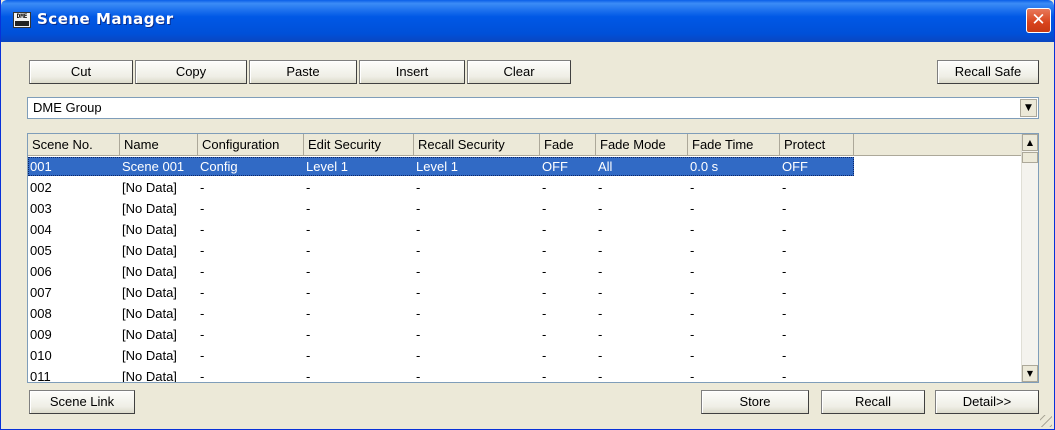 This screenshot has width=1055, height=430. What do you see at coordinates (74, 334) in the screenshot?
I see `cell-scene-no: 009` at bounding box center [74, 334].